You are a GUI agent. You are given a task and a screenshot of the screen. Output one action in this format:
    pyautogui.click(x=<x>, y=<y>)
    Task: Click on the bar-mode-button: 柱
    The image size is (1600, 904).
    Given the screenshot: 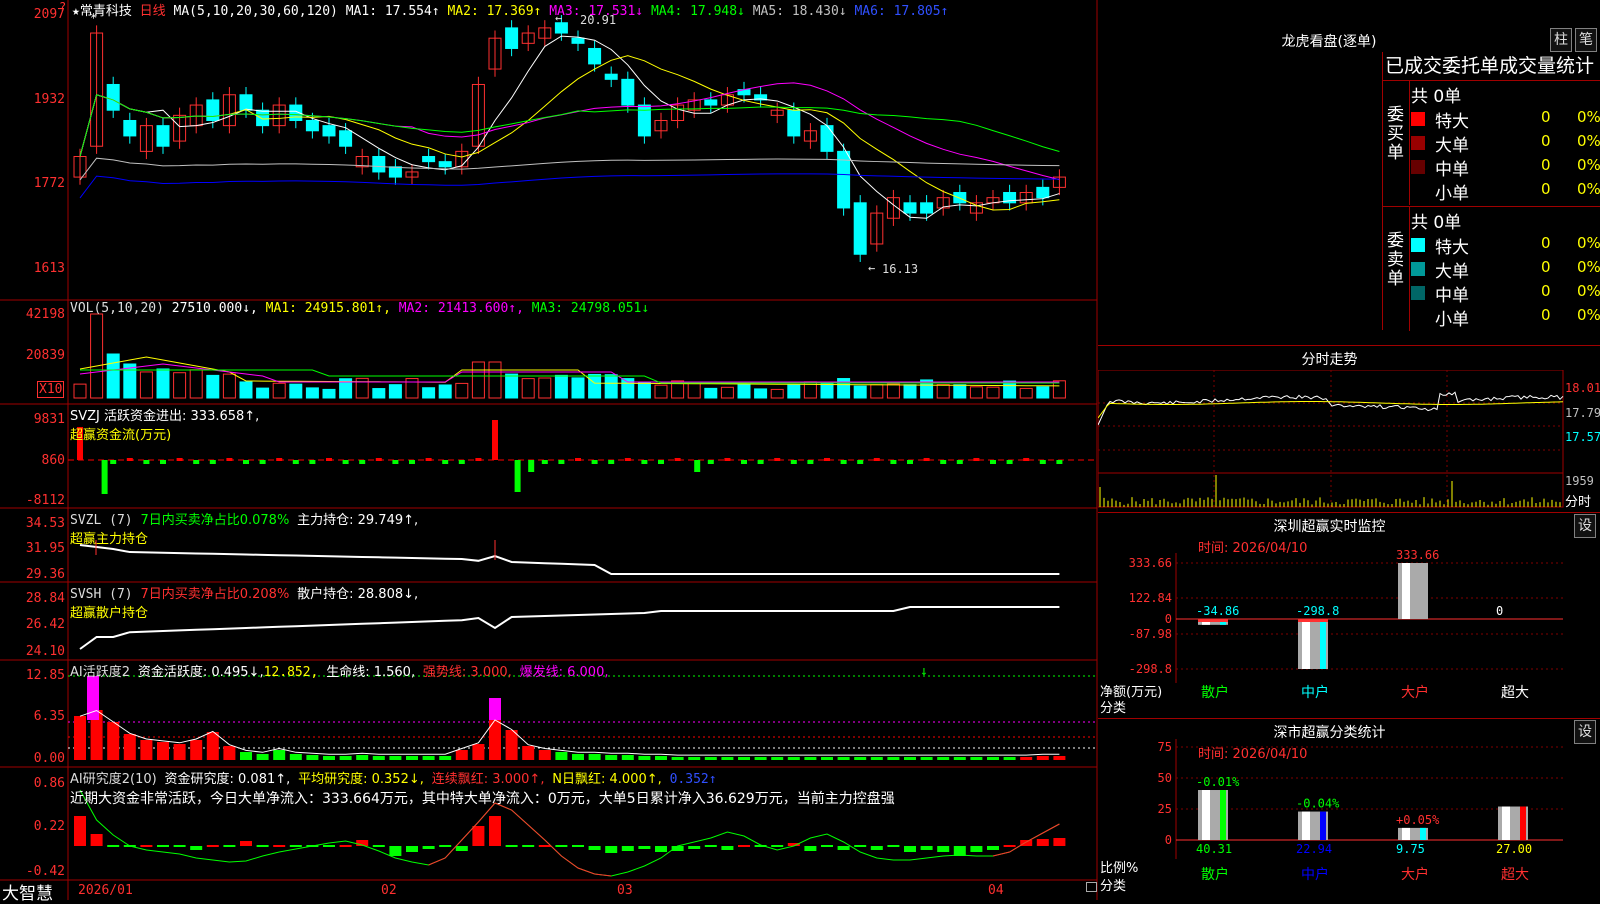 What is the action you would take?
    pyautogui.click(x=1561, y=40)
    